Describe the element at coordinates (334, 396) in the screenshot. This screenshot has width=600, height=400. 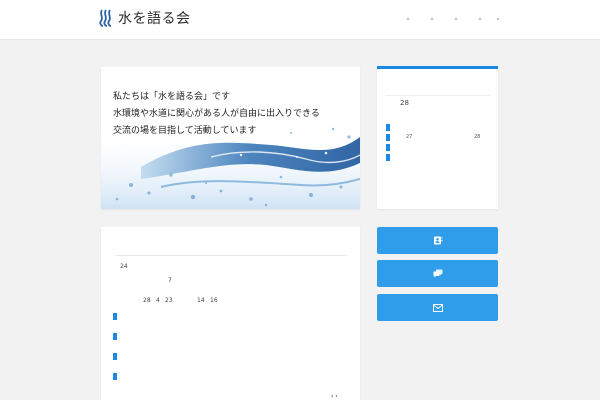
I see `pagination-next: › ›` at that location.